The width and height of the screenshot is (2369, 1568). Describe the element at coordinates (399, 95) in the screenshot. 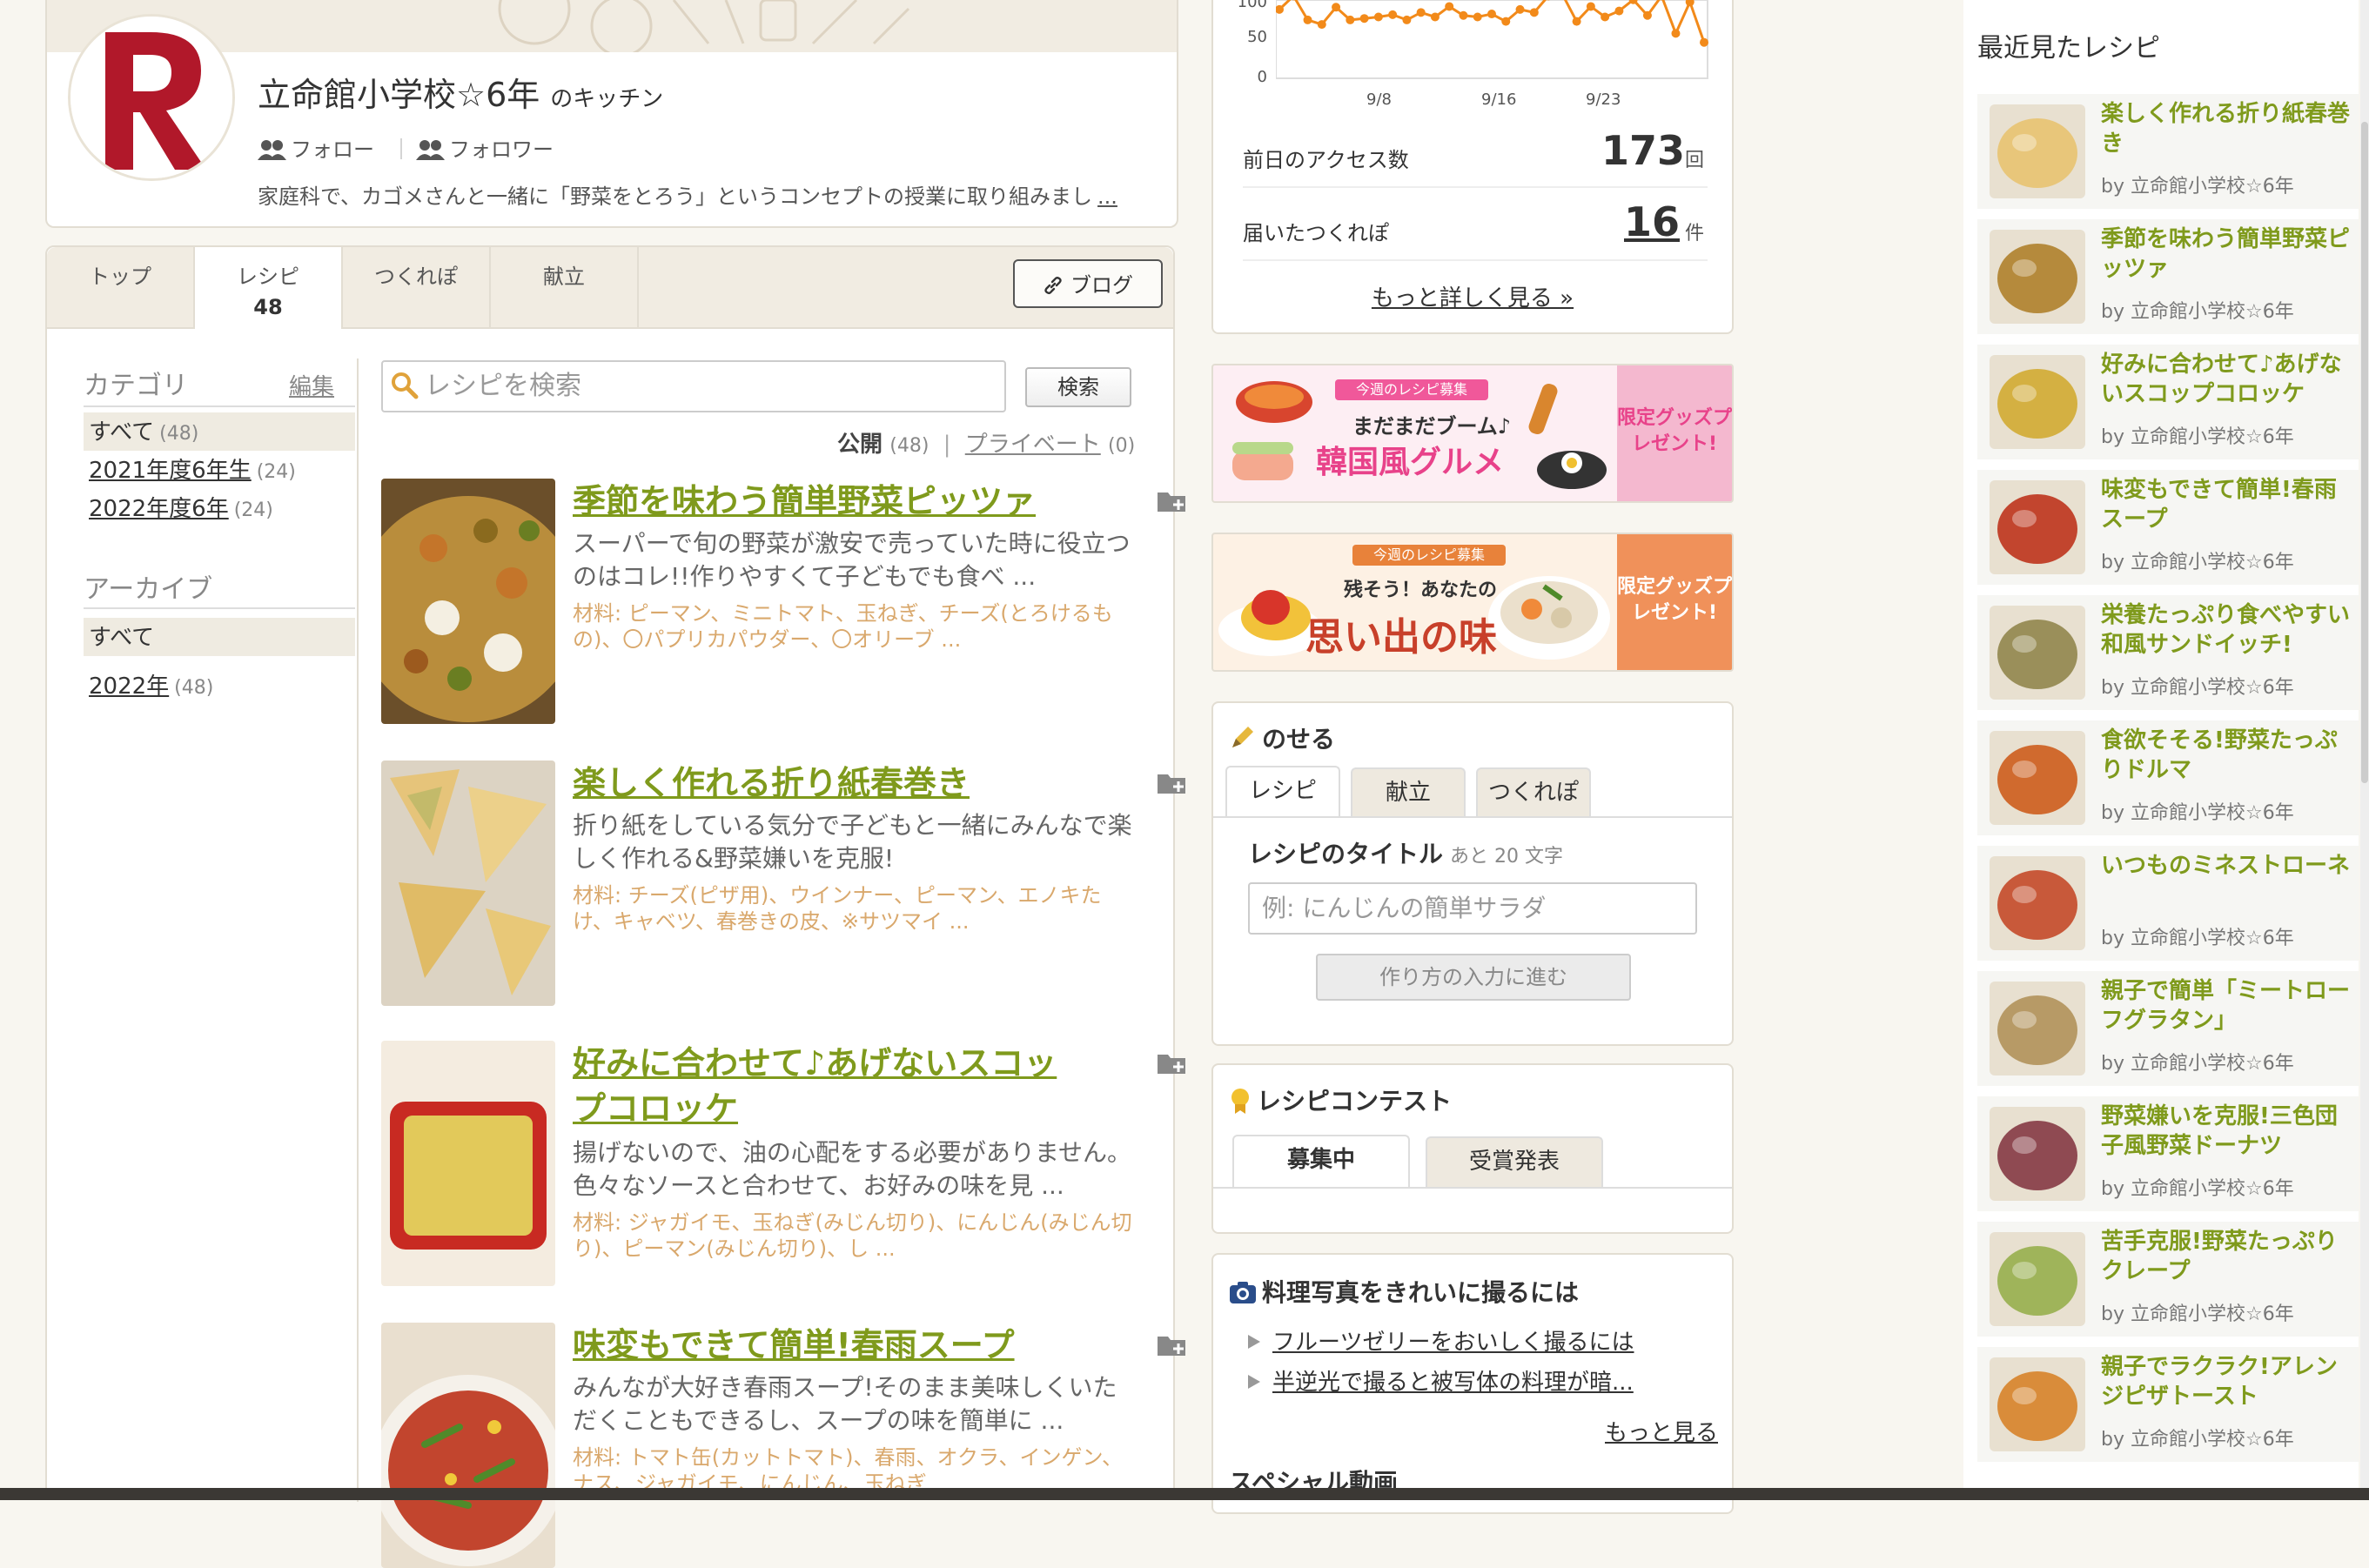

I see `kitchen-name-text: 立命館小学校☆6年` at that location.